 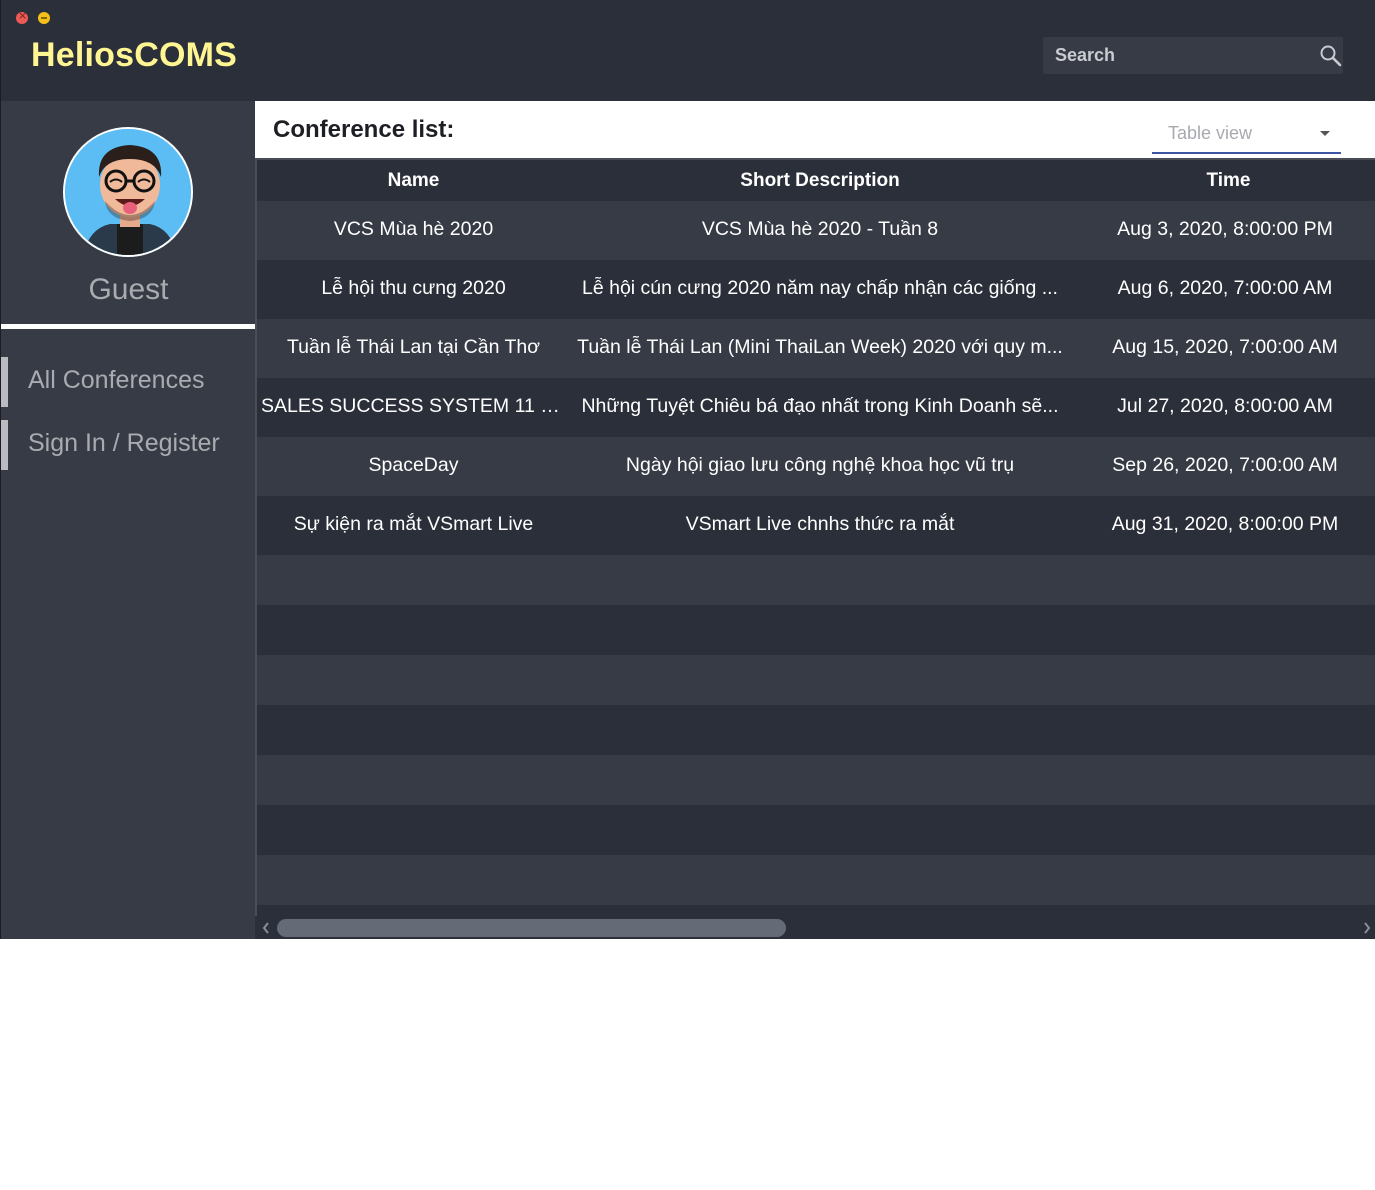 What do you see at coordinates (134, 55) in the screenshot?
I see `app-title: HeliosCOMS` at bounding box center [134, 55].